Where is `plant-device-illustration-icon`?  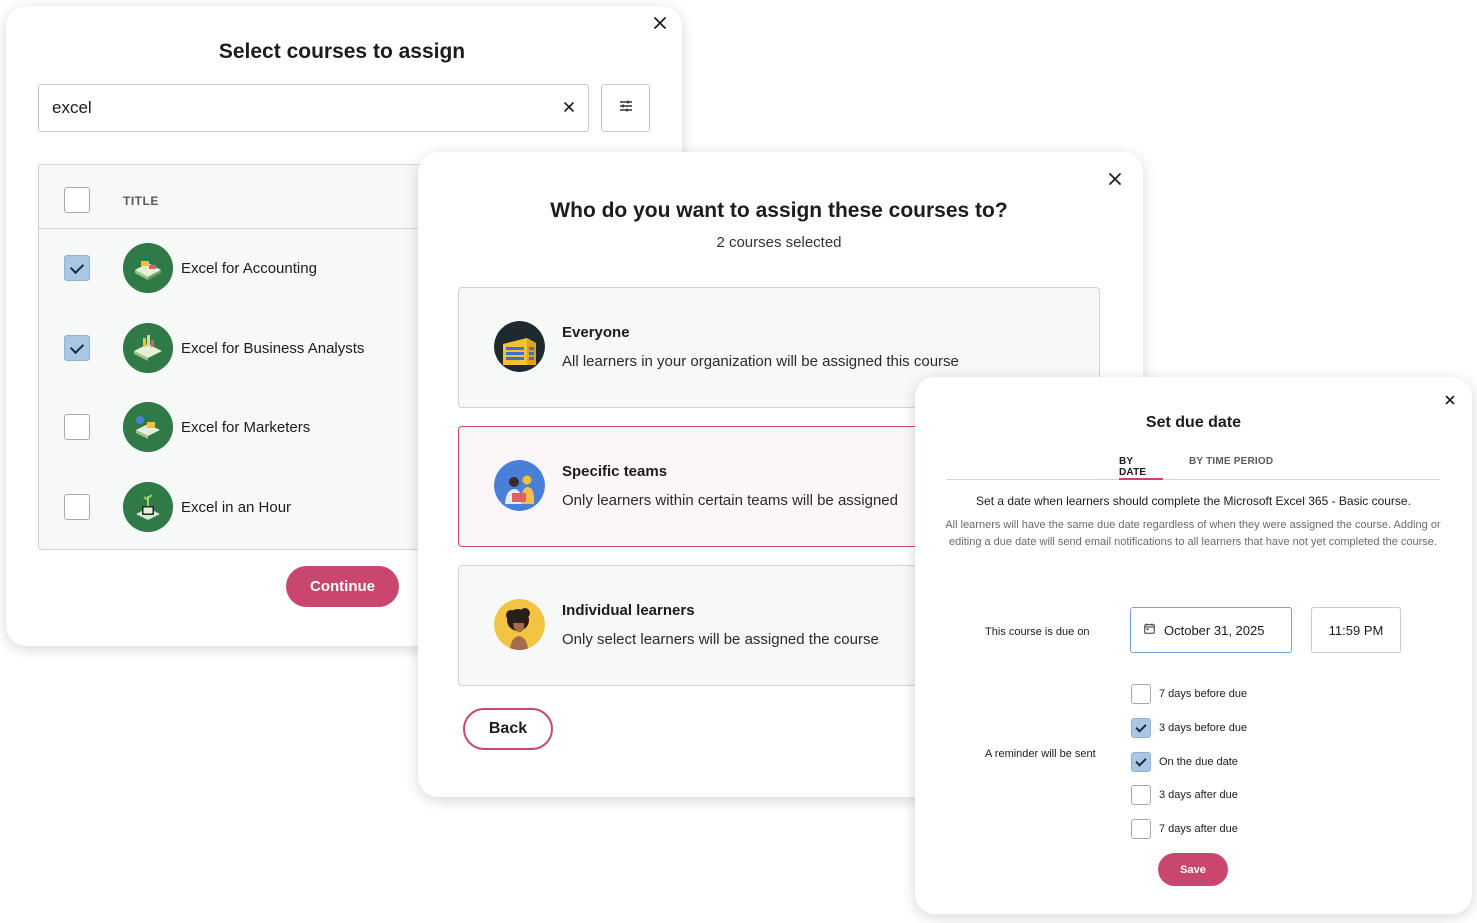 plant-device-illustration-icon is located at coordinates (148, 506).